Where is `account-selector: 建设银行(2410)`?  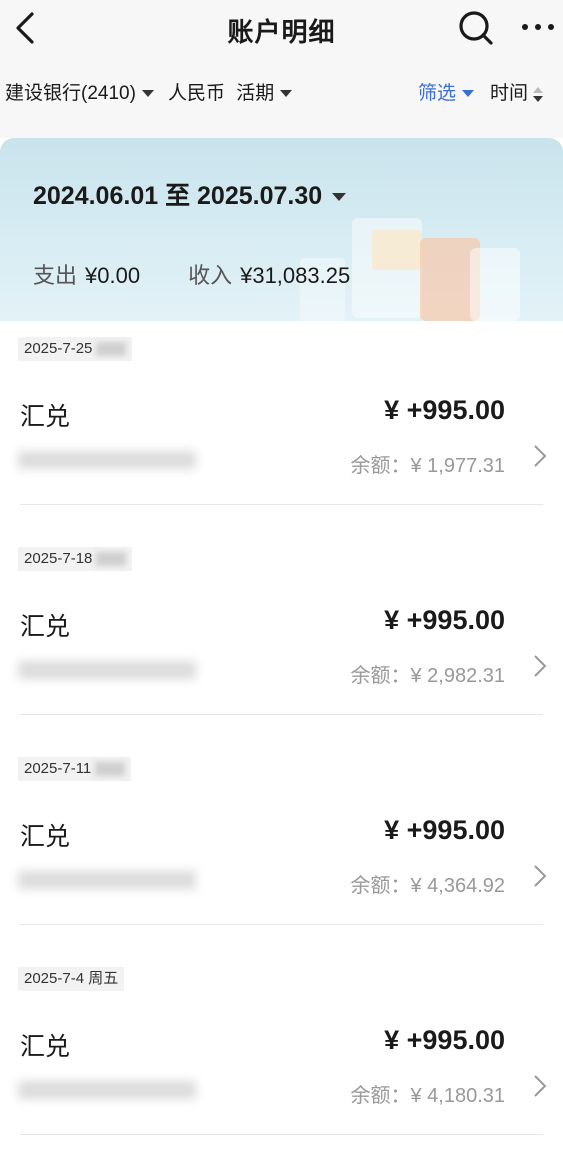
account-selector: 建设银行(2410) is located at coordinates (79, 91).